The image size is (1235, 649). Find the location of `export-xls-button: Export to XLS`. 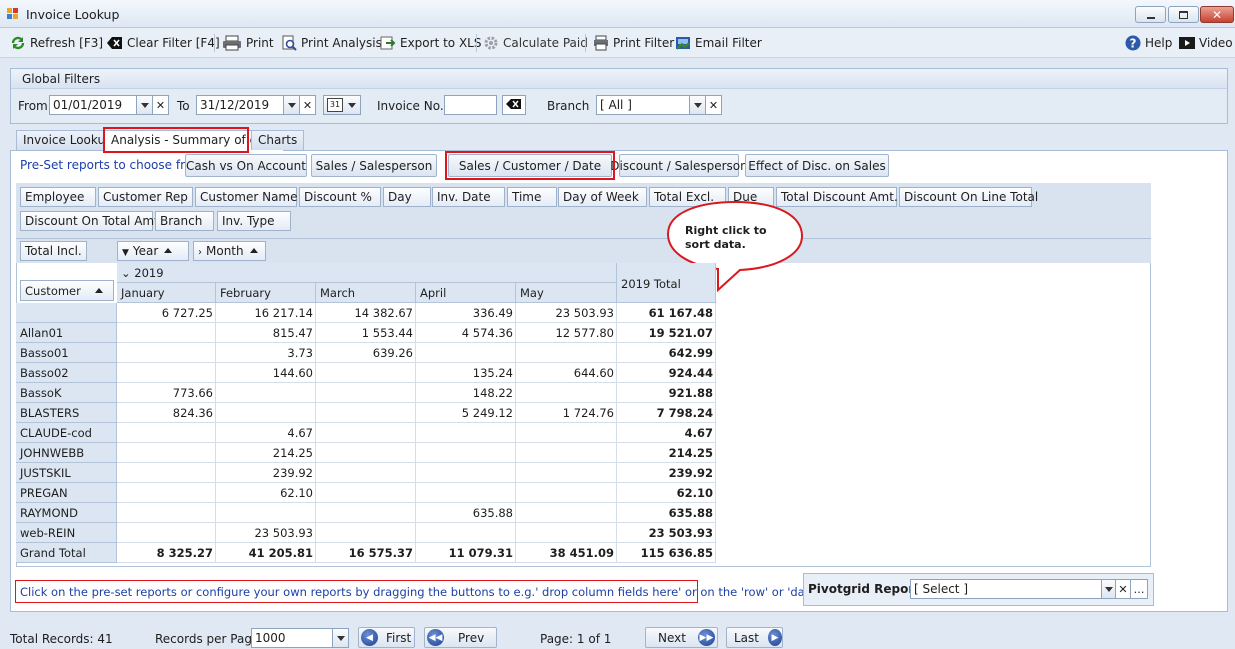

export-xls-button: Export to XLS is located at coordinates (430, 43).